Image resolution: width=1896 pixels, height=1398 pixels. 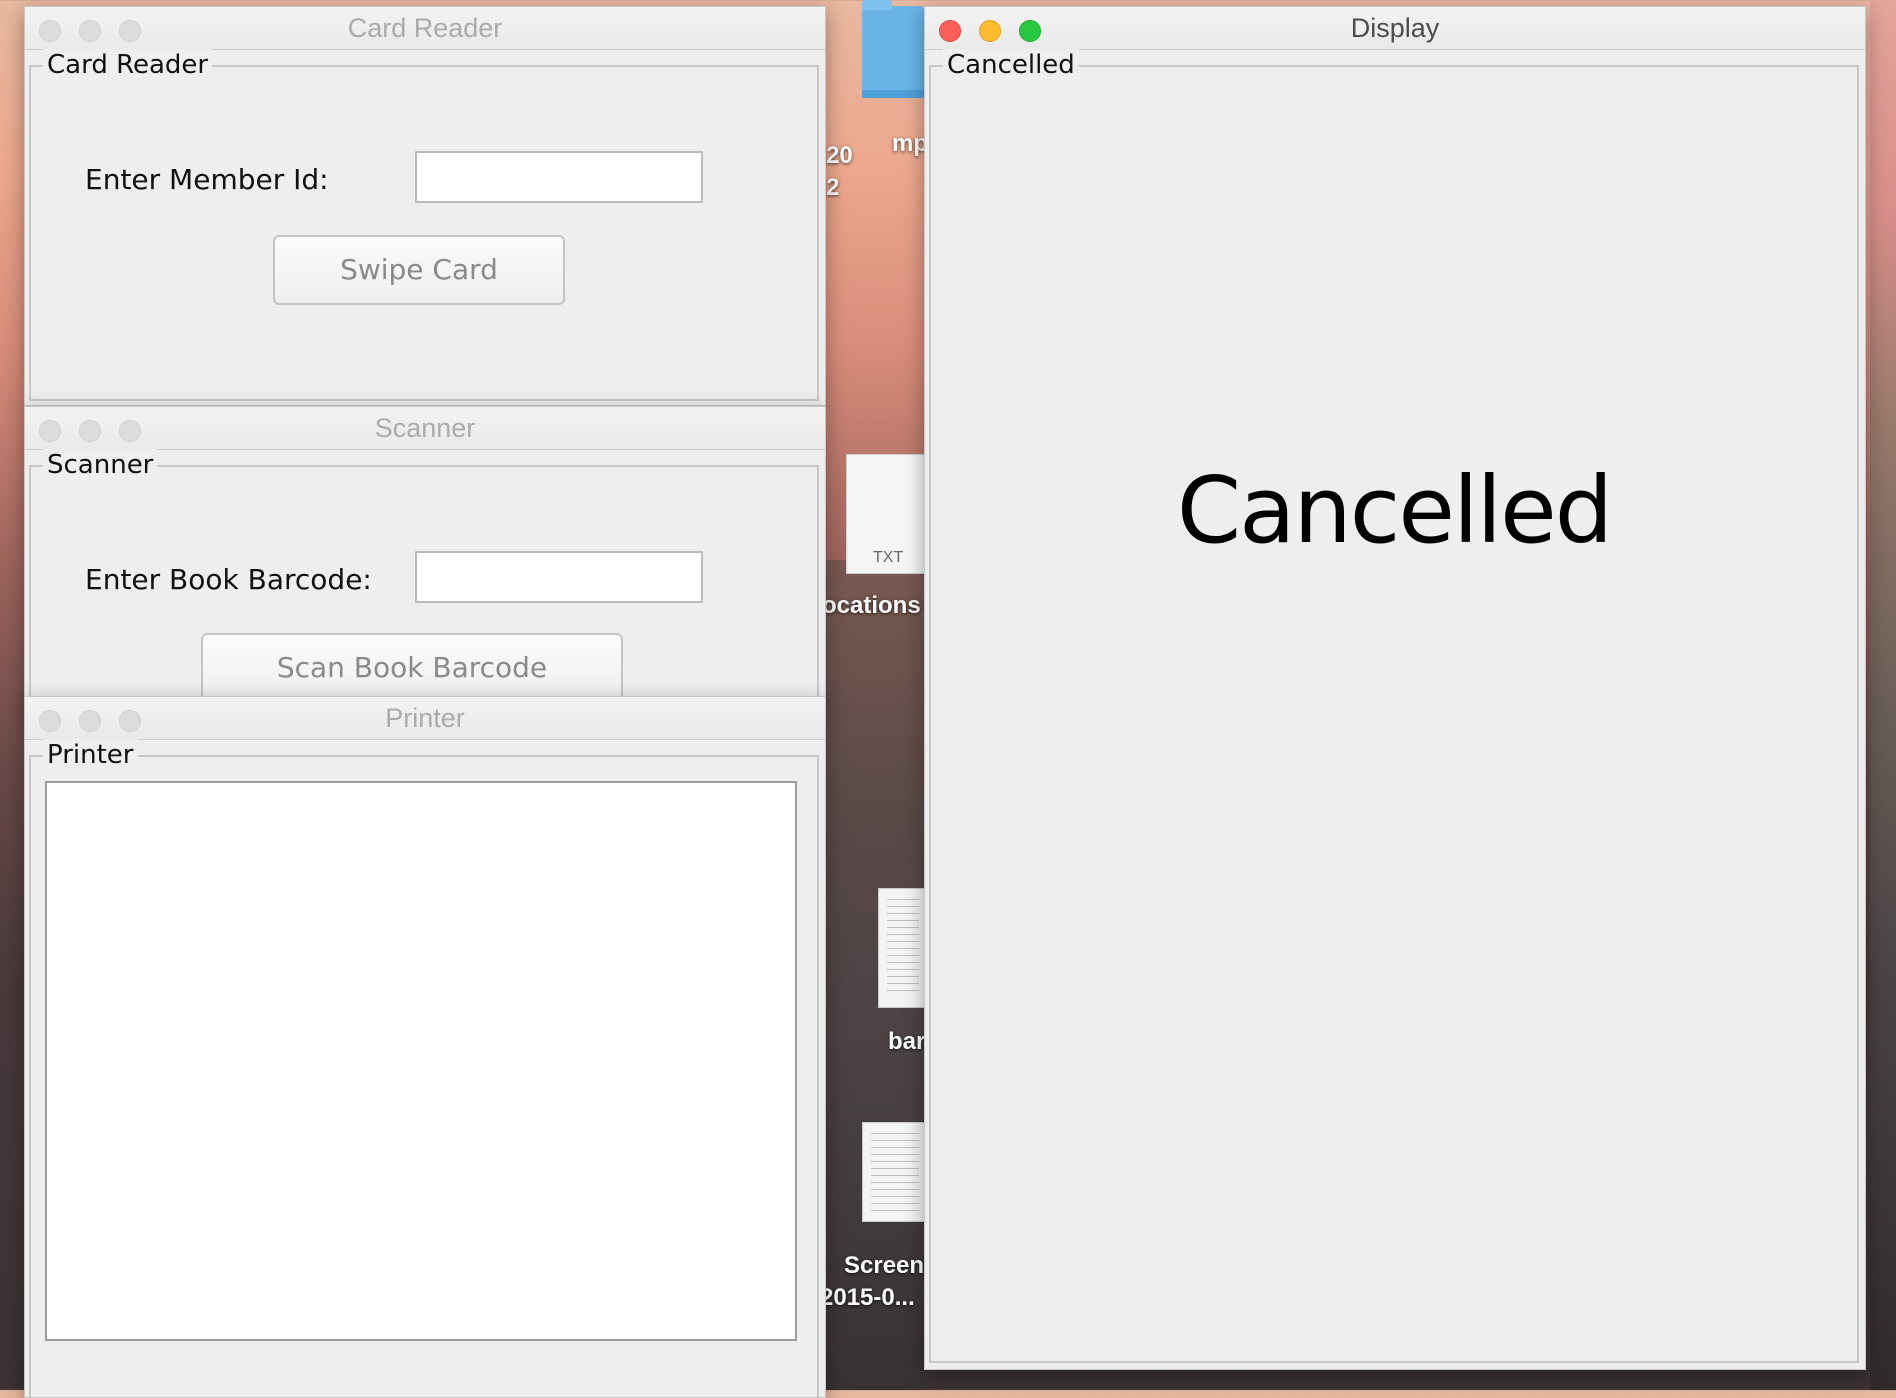 What do you see at coordinates (910, 143) in the screenshot?
I see `desktop-label: mp` at bounding box center [910, 143].